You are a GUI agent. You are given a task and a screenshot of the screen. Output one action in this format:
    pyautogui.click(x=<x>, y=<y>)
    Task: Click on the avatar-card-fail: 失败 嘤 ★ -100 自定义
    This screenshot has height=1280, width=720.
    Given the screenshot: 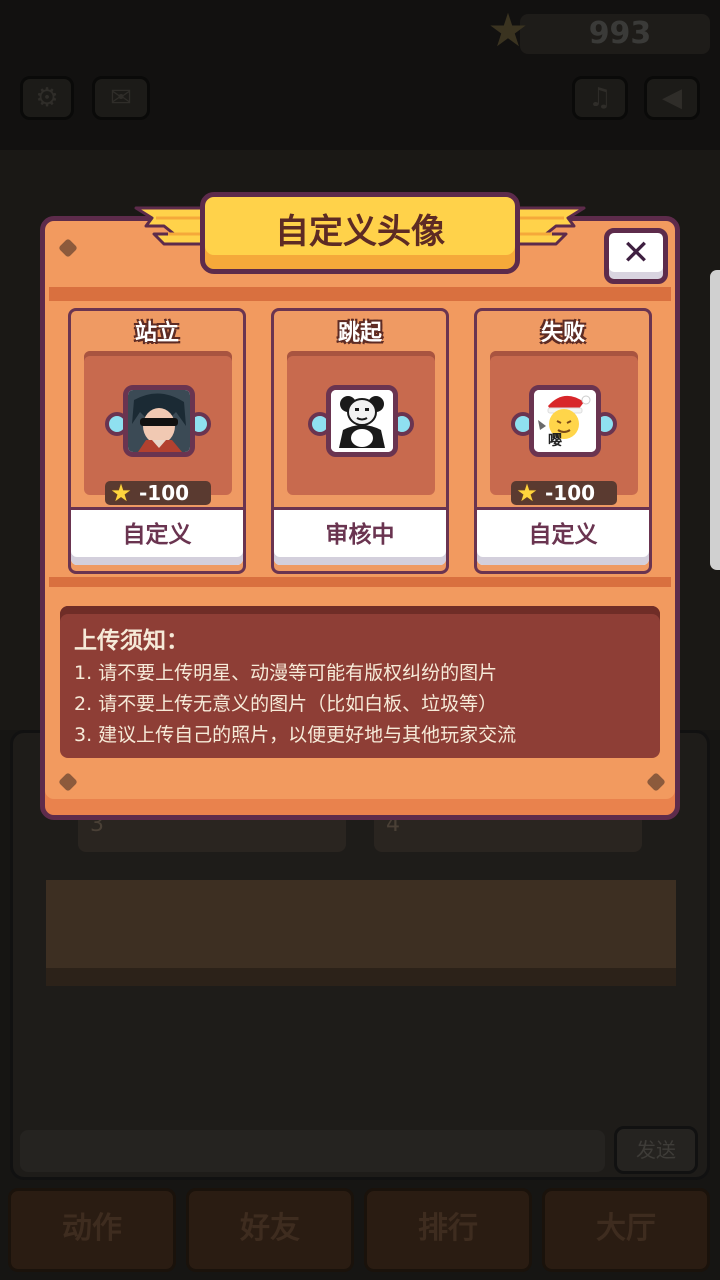 What is the action you would take?
    pyautogui.click(x=563, y=441)
    